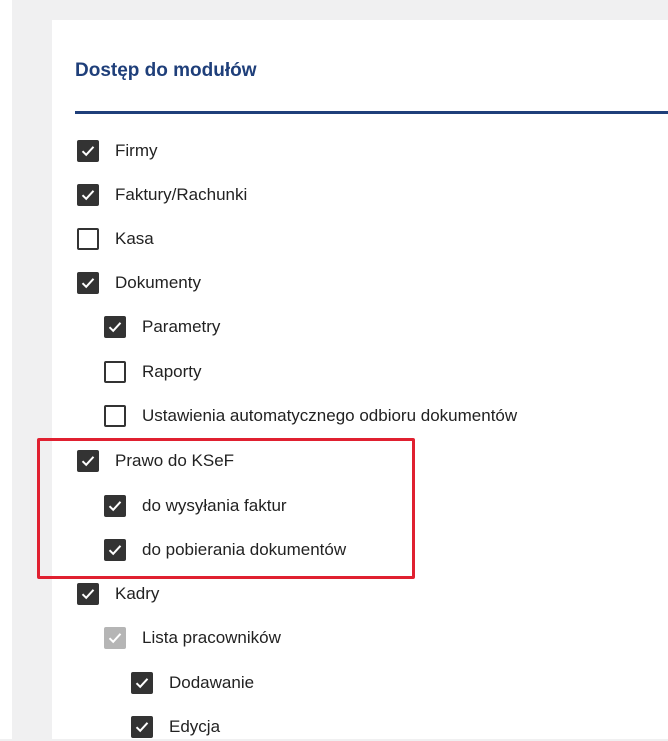 The image size is (668, 741). Describe the element at coordinates (6, 369) in the screenshot. I see `left-edge-strip` at that location.